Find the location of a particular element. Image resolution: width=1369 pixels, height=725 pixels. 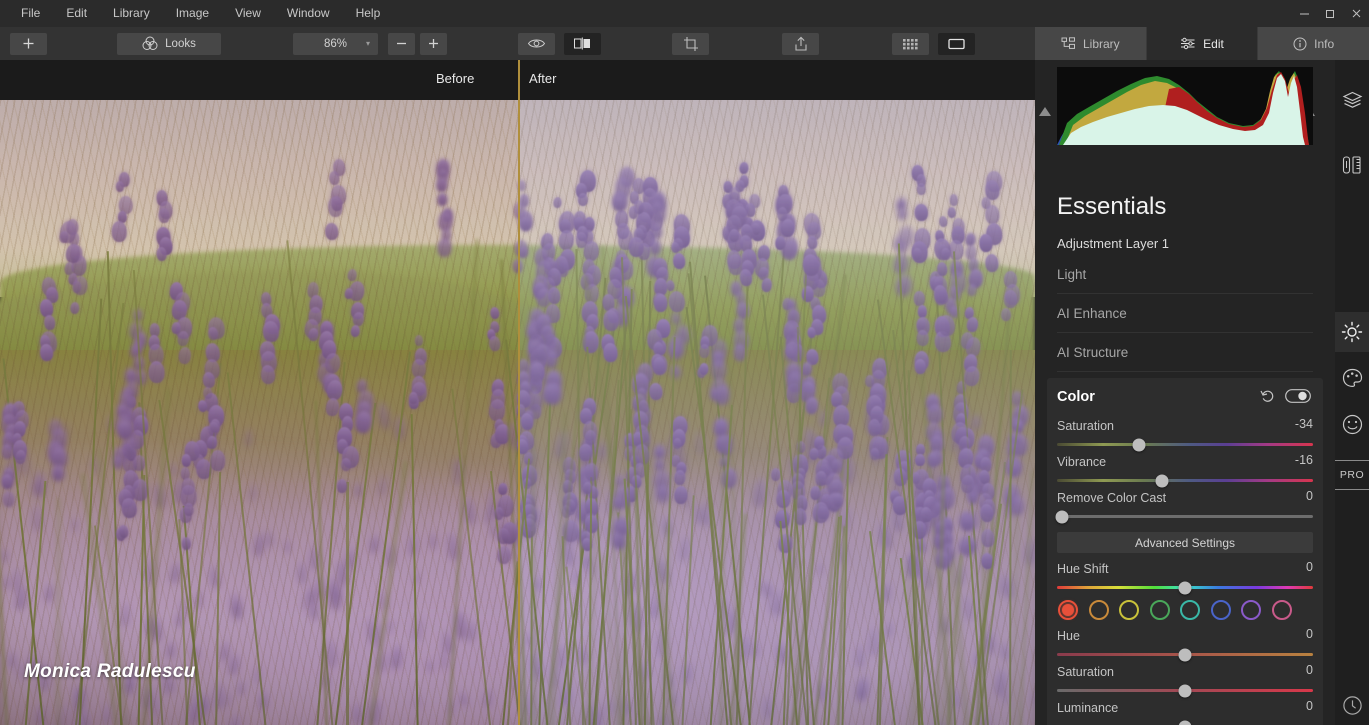

rgb-histogram is located at coordinates (1185, 106).